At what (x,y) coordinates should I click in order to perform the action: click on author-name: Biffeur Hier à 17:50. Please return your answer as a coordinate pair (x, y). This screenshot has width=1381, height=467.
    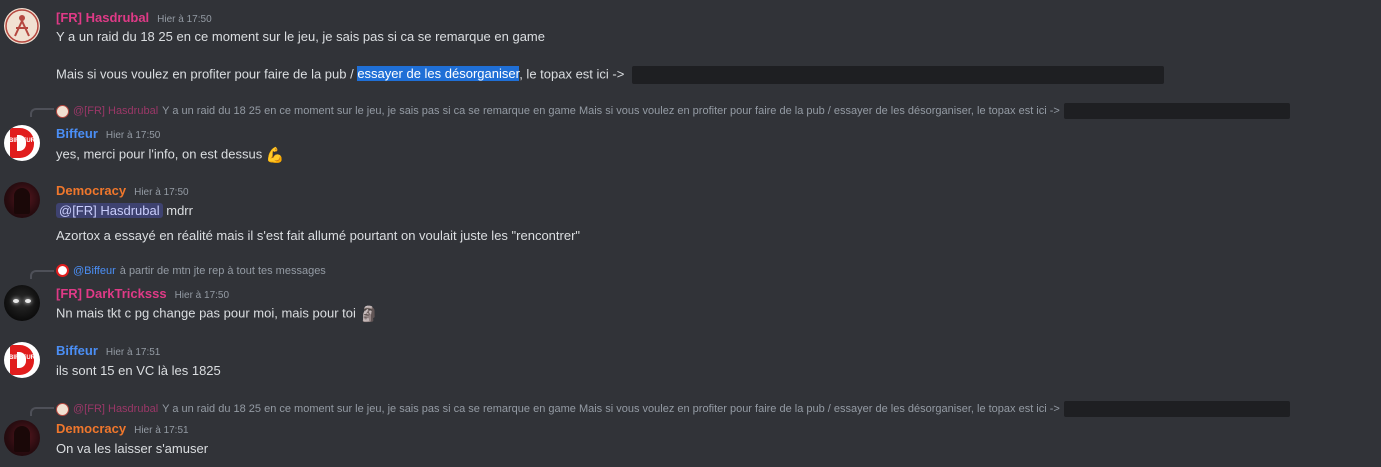
    Looking at the image, I should click on (108, 133).